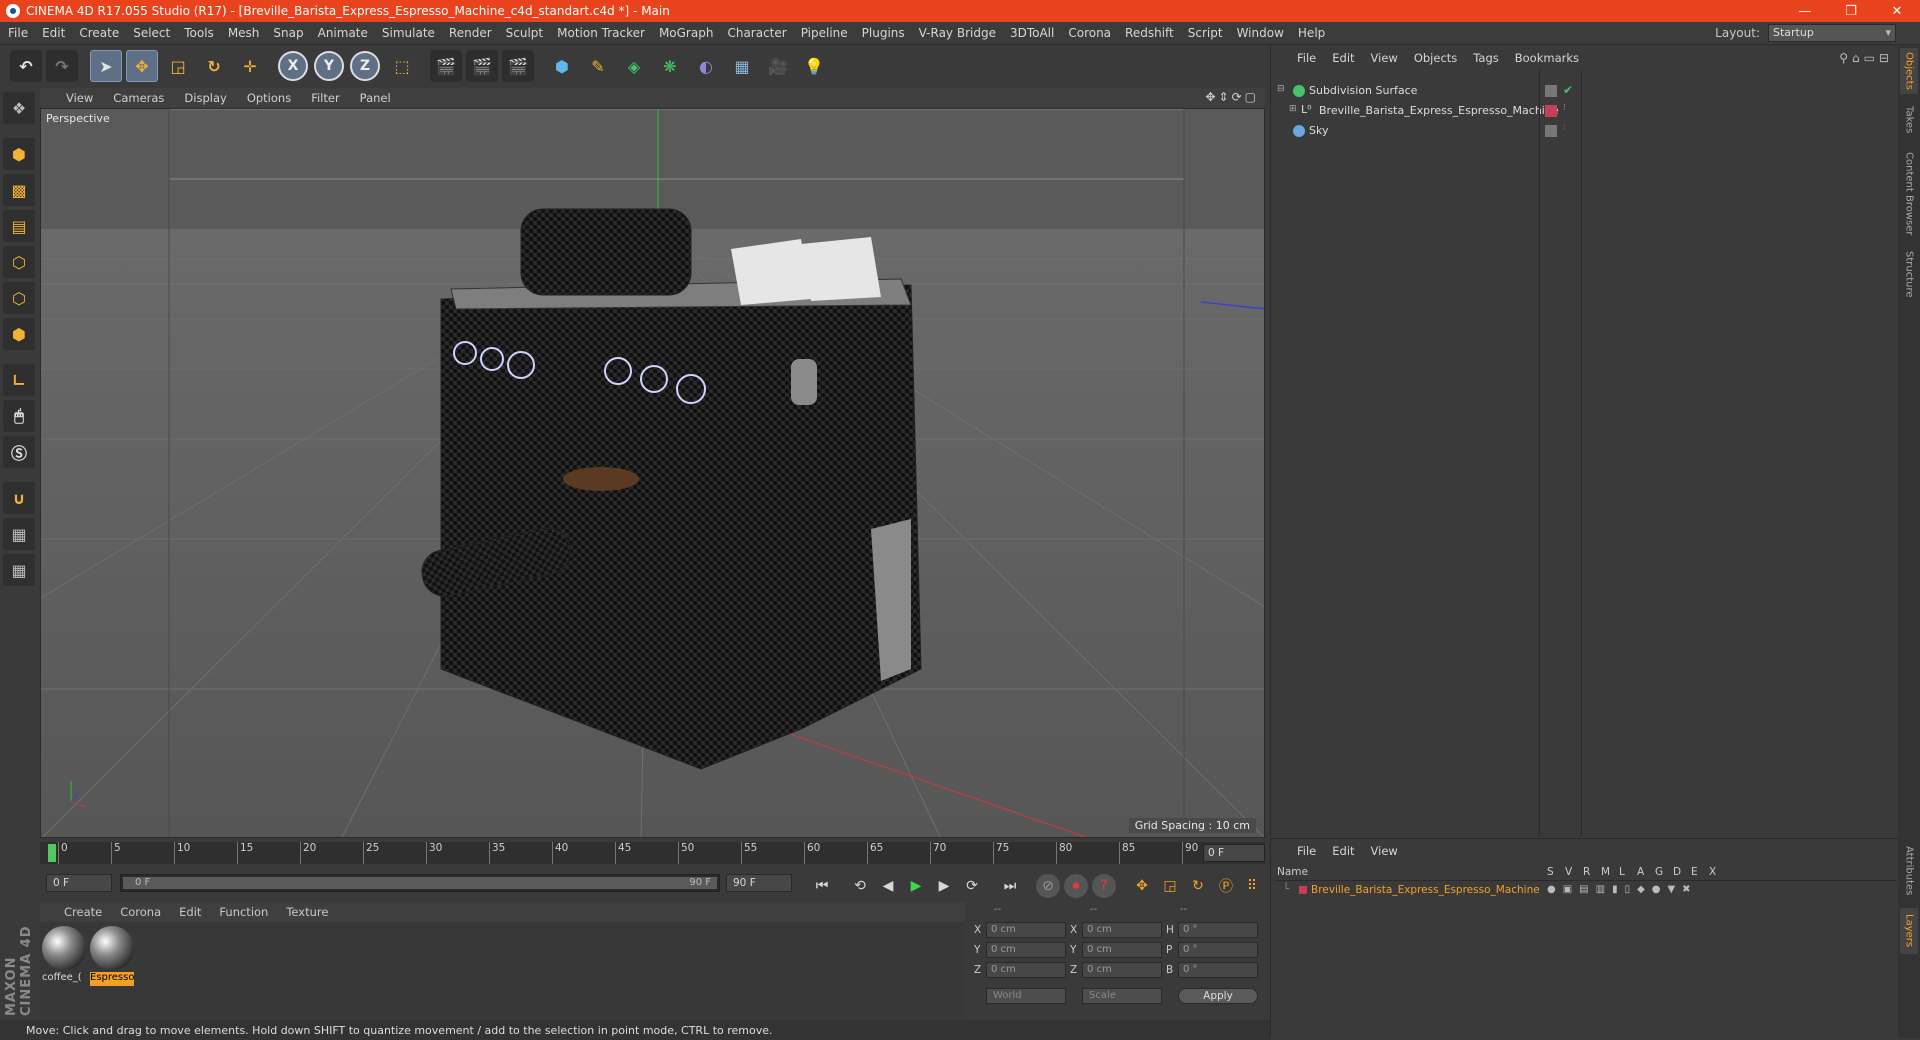 The image size is (1920, 1040). I want to click on layer-menu-file: File, so click(1306, 851).